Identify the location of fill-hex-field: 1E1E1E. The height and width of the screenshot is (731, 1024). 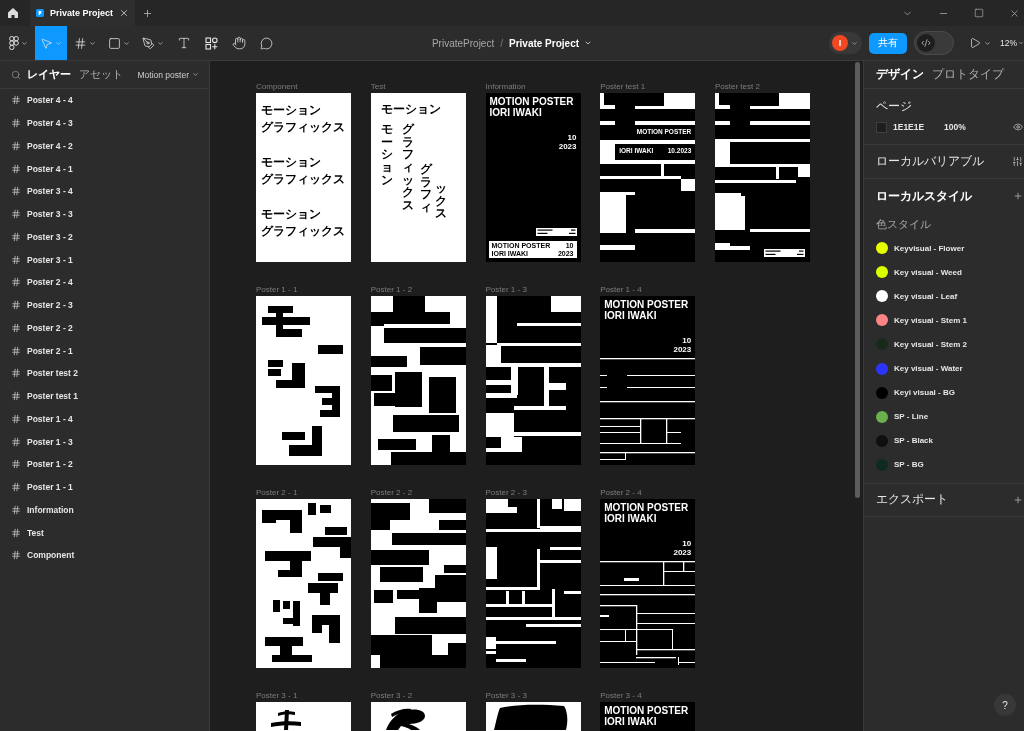
(915, 127).